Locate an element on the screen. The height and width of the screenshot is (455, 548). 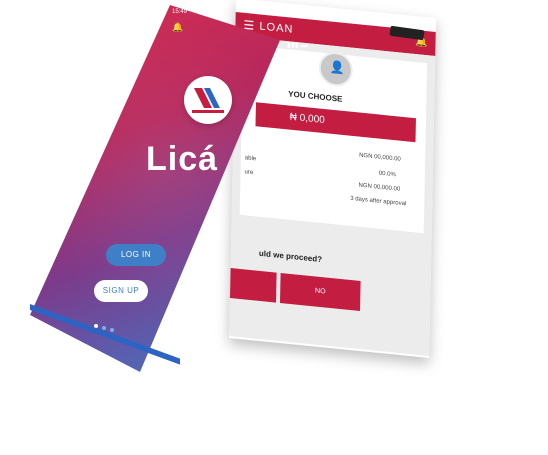
login-button: LOG IN is located at coordinates (136, 255).